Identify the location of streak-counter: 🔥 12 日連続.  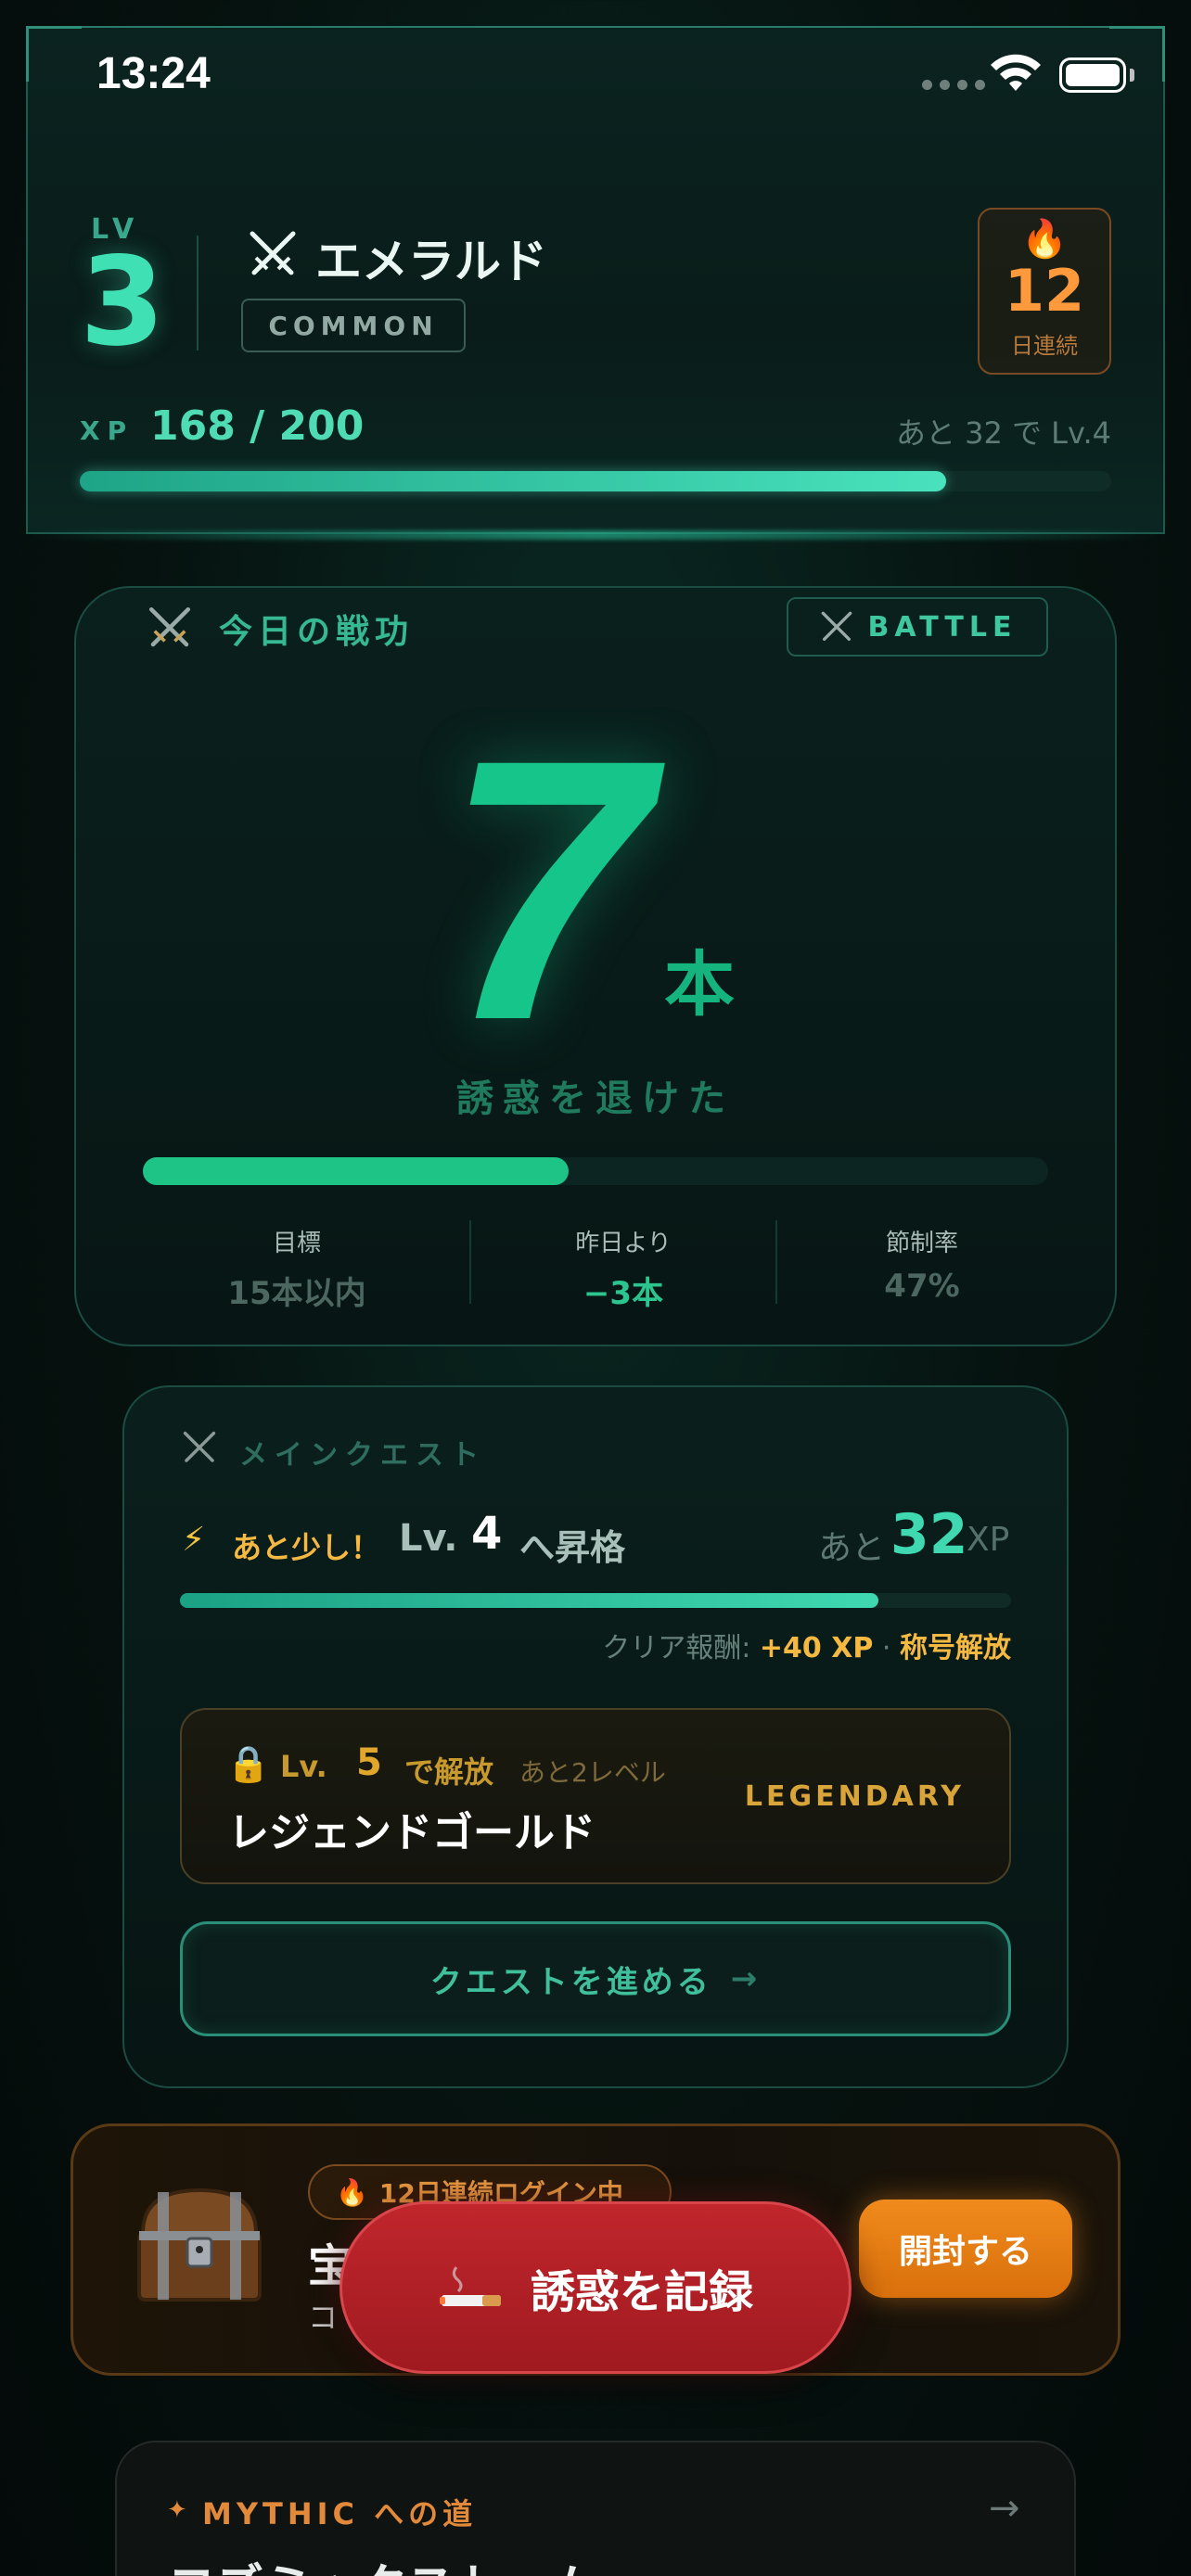
(1044, 291).